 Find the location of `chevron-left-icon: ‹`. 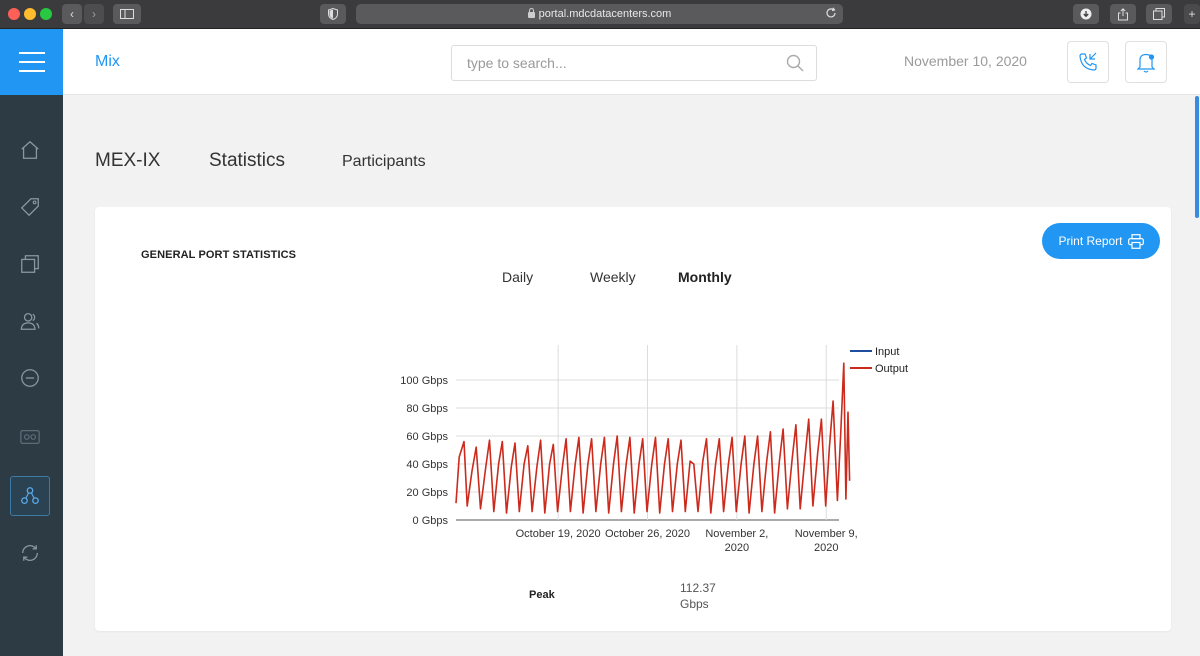

chevron-left-icon: ‹ is located at coordinates (72, 14).